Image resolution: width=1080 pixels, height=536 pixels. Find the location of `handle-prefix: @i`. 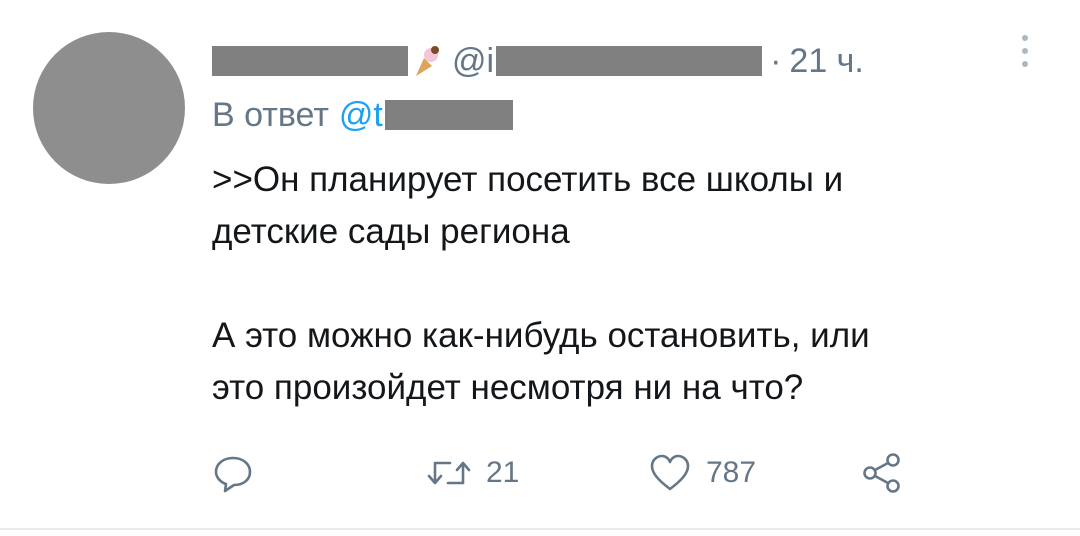

handle-prefix: @i is located at coordinates (473, 61).